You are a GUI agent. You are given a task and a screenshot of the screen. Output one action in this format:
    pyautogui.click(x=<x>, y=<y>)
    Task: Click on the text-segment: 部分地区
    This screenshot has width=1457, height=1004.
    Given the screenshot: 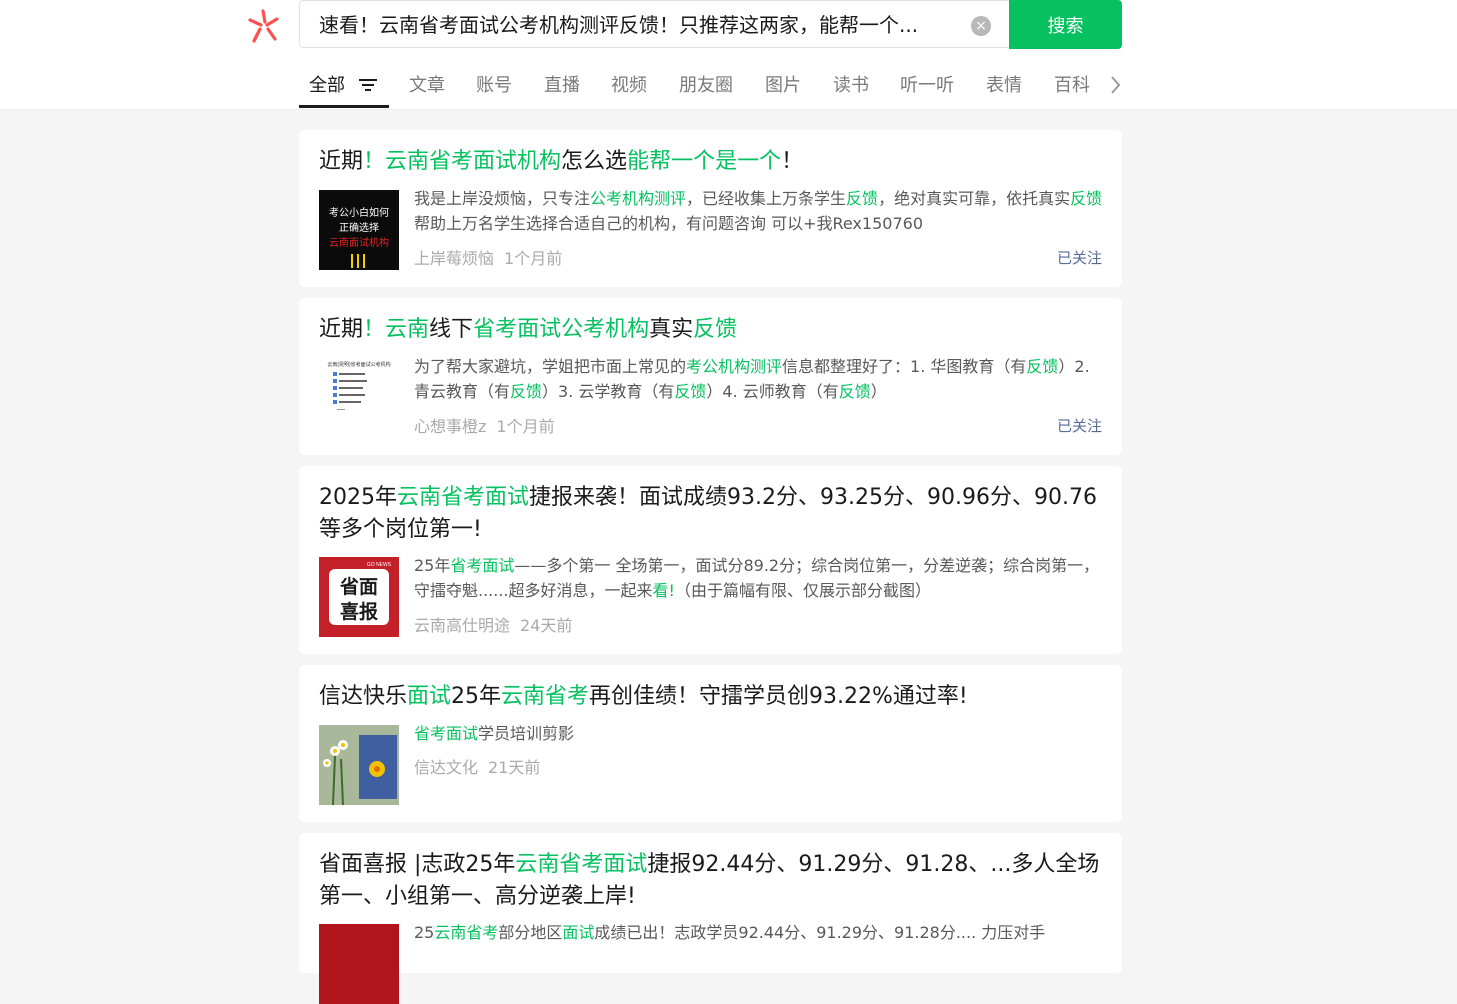 What is the action you would take?
    pyautogui.click(x=530, y=932)
    